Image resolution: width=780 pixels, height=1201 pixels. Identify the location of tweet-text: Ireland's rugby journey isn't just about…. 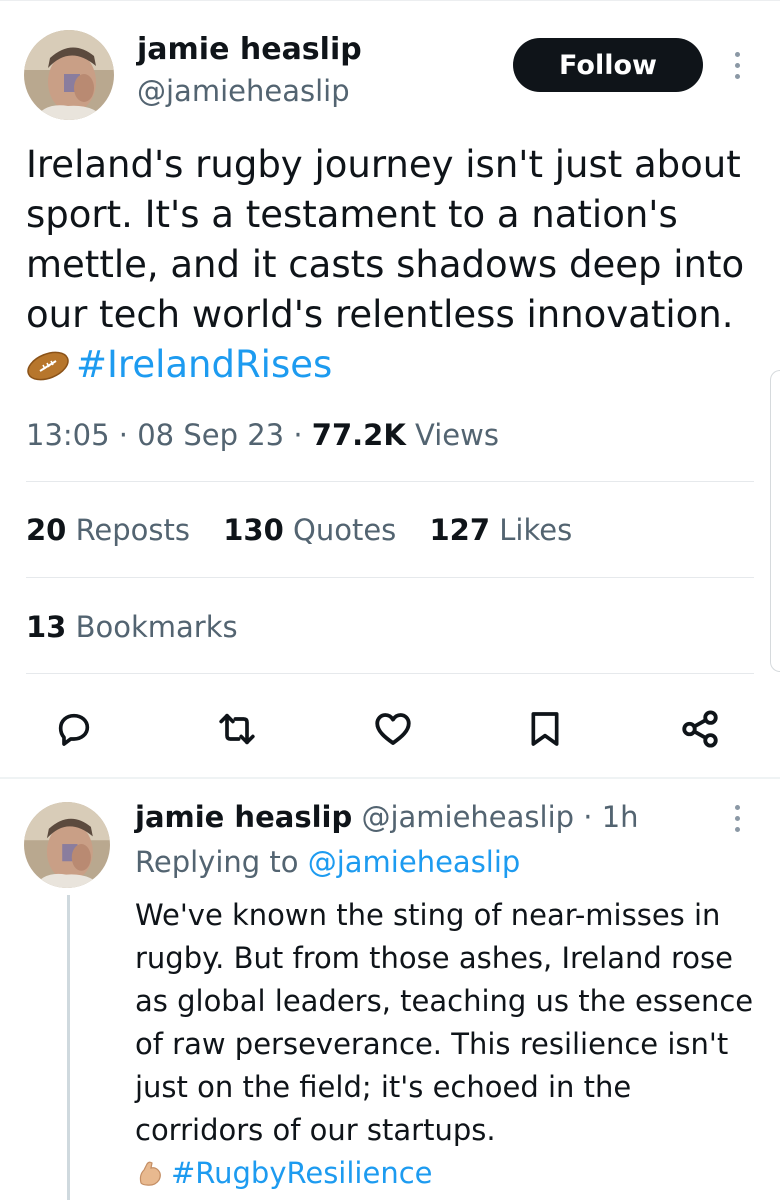
(385, 239).